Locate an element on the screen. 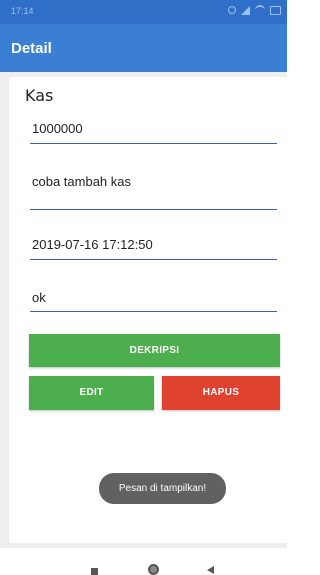 The image size is (320, 575). datetime-field-value: 2019-07-16 17:12:50 is located at coordinates (92, 244).